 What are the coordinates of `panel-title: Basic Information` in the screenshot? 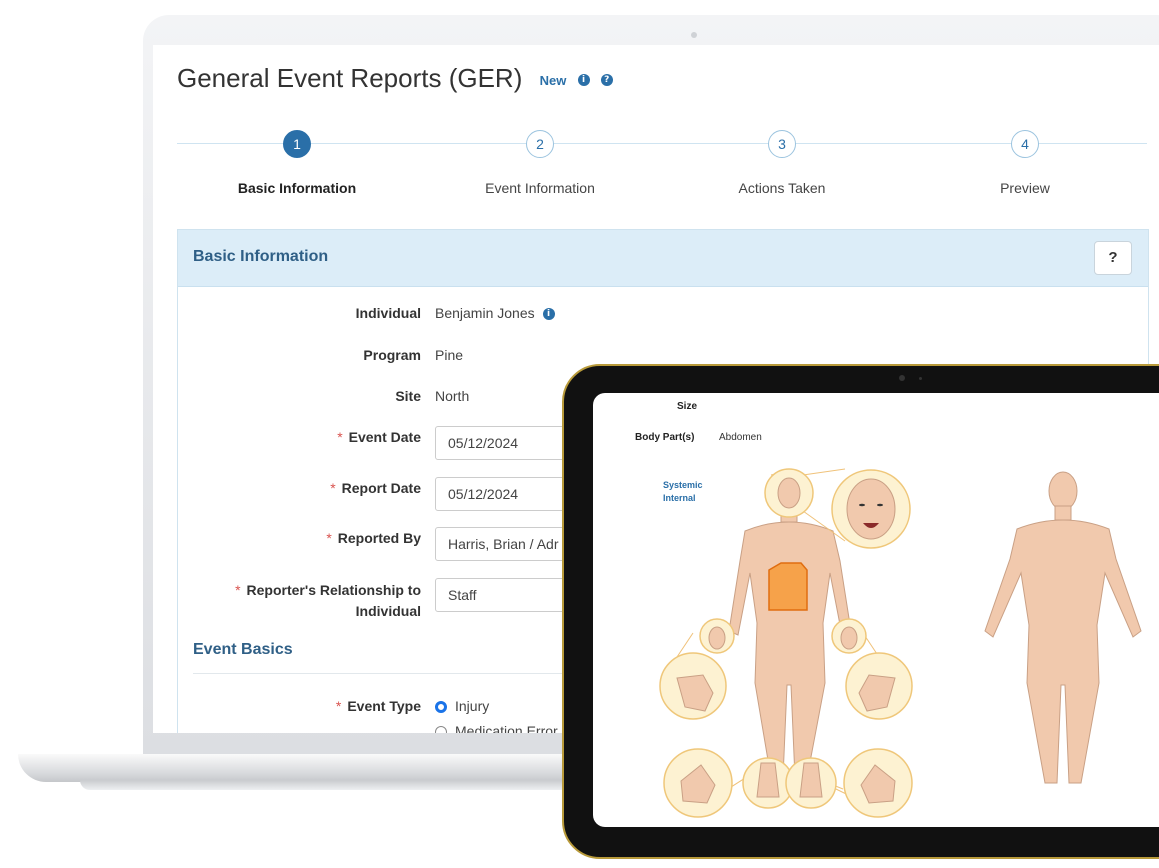 It's located at (261, 256).